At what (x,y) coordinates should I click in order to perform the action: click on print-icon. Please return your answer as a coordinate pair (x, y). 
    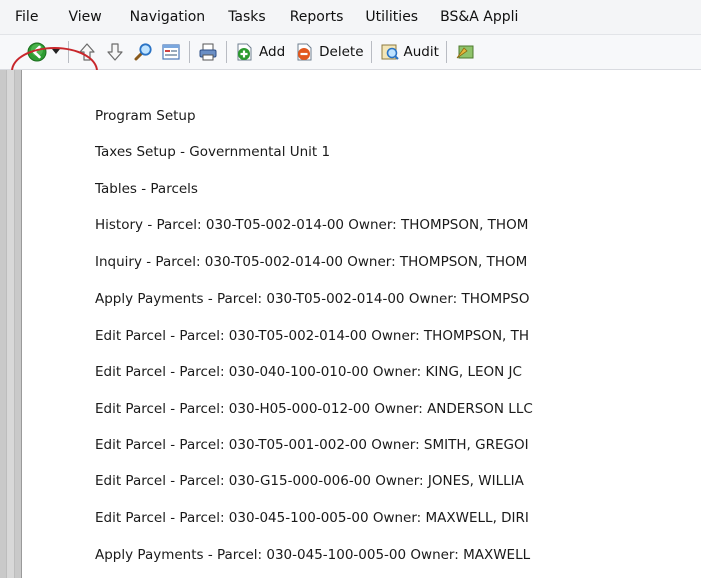
    Looking at the image, I should click on (208, 52).